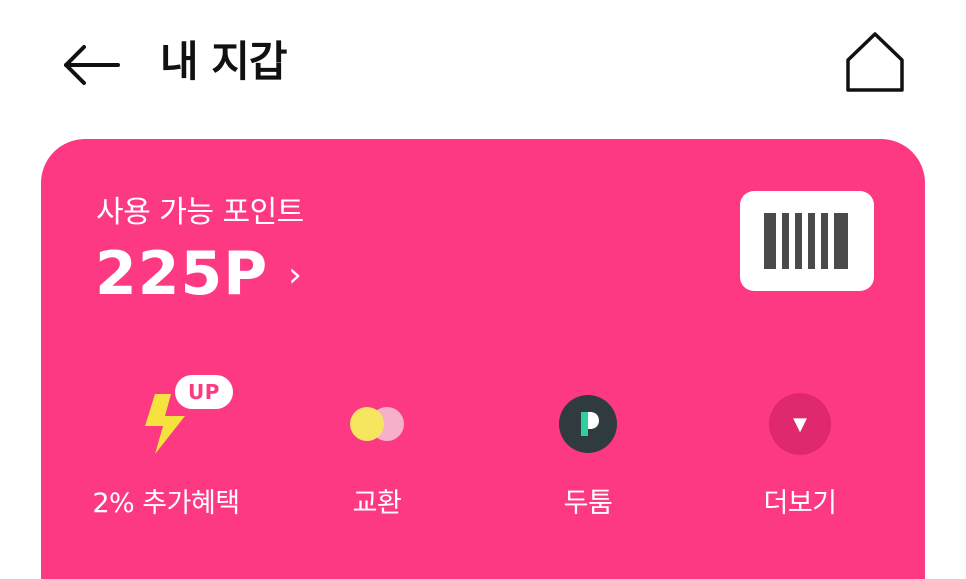 The image size is (966, 579). I want to click on points-value: 225P, so click(182, 274).